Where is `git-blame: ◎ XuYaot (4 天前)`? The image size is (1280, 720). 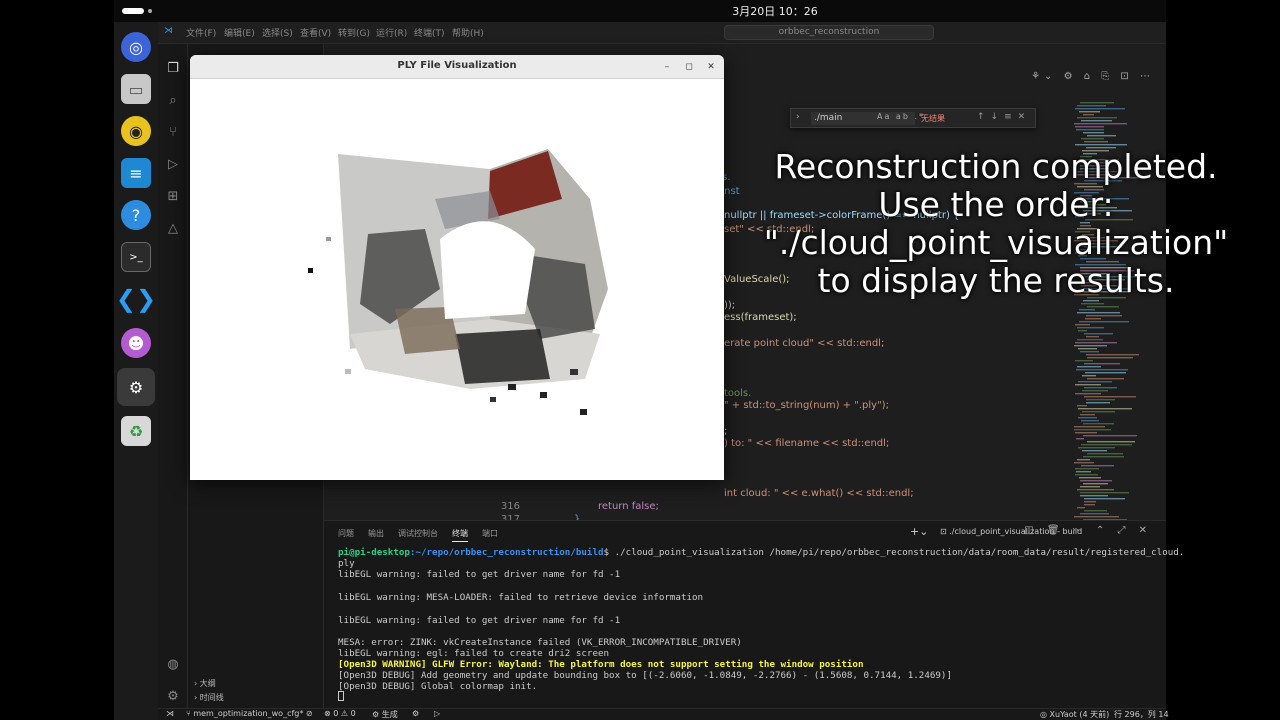
git-blame: ◎ XuYaot (4 天前) is located at coordinates (1074, 714).